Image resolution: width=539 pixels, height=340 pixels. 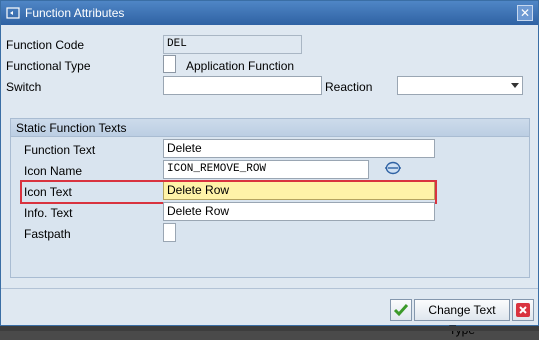 I want to click on switch-label: Switch, so click(x=24, y=87).